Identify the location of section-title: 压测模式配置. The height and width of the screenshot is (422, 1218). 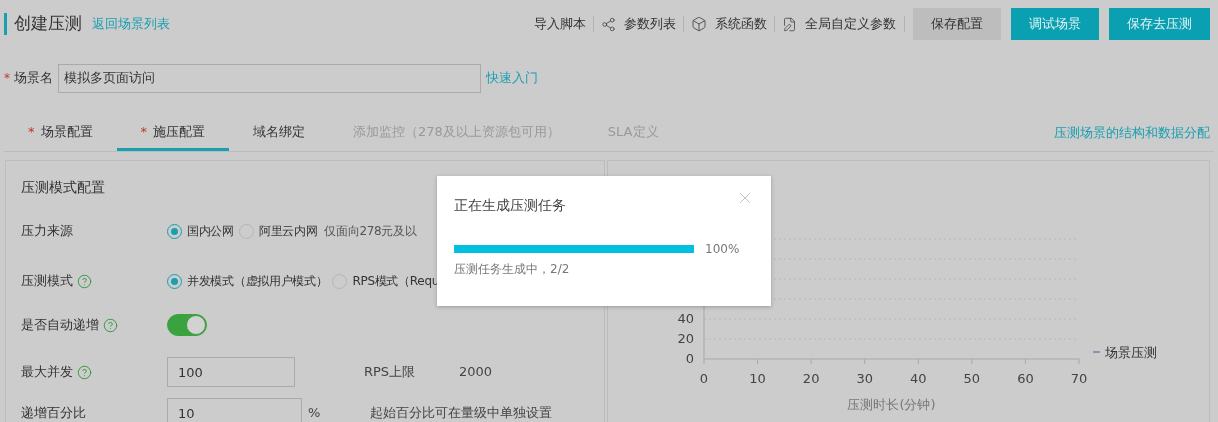
(63, 187).